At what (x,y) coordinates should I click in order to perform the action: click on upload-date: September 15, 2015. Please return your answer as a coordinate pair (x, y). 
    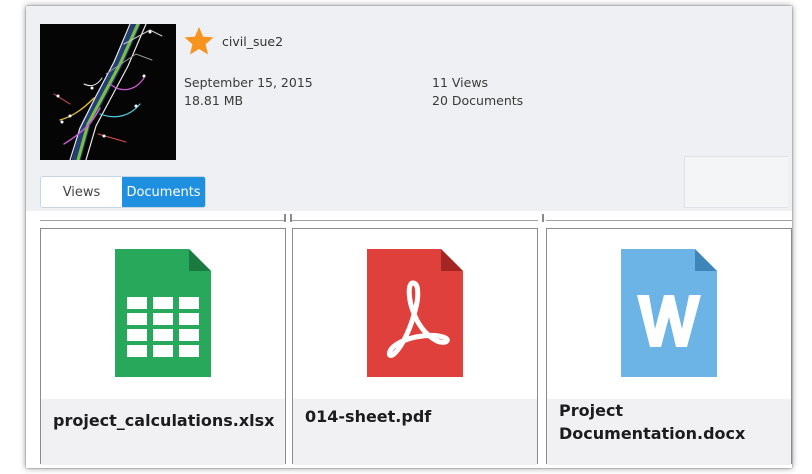
    Looking at the image, I should click on (248, 82).